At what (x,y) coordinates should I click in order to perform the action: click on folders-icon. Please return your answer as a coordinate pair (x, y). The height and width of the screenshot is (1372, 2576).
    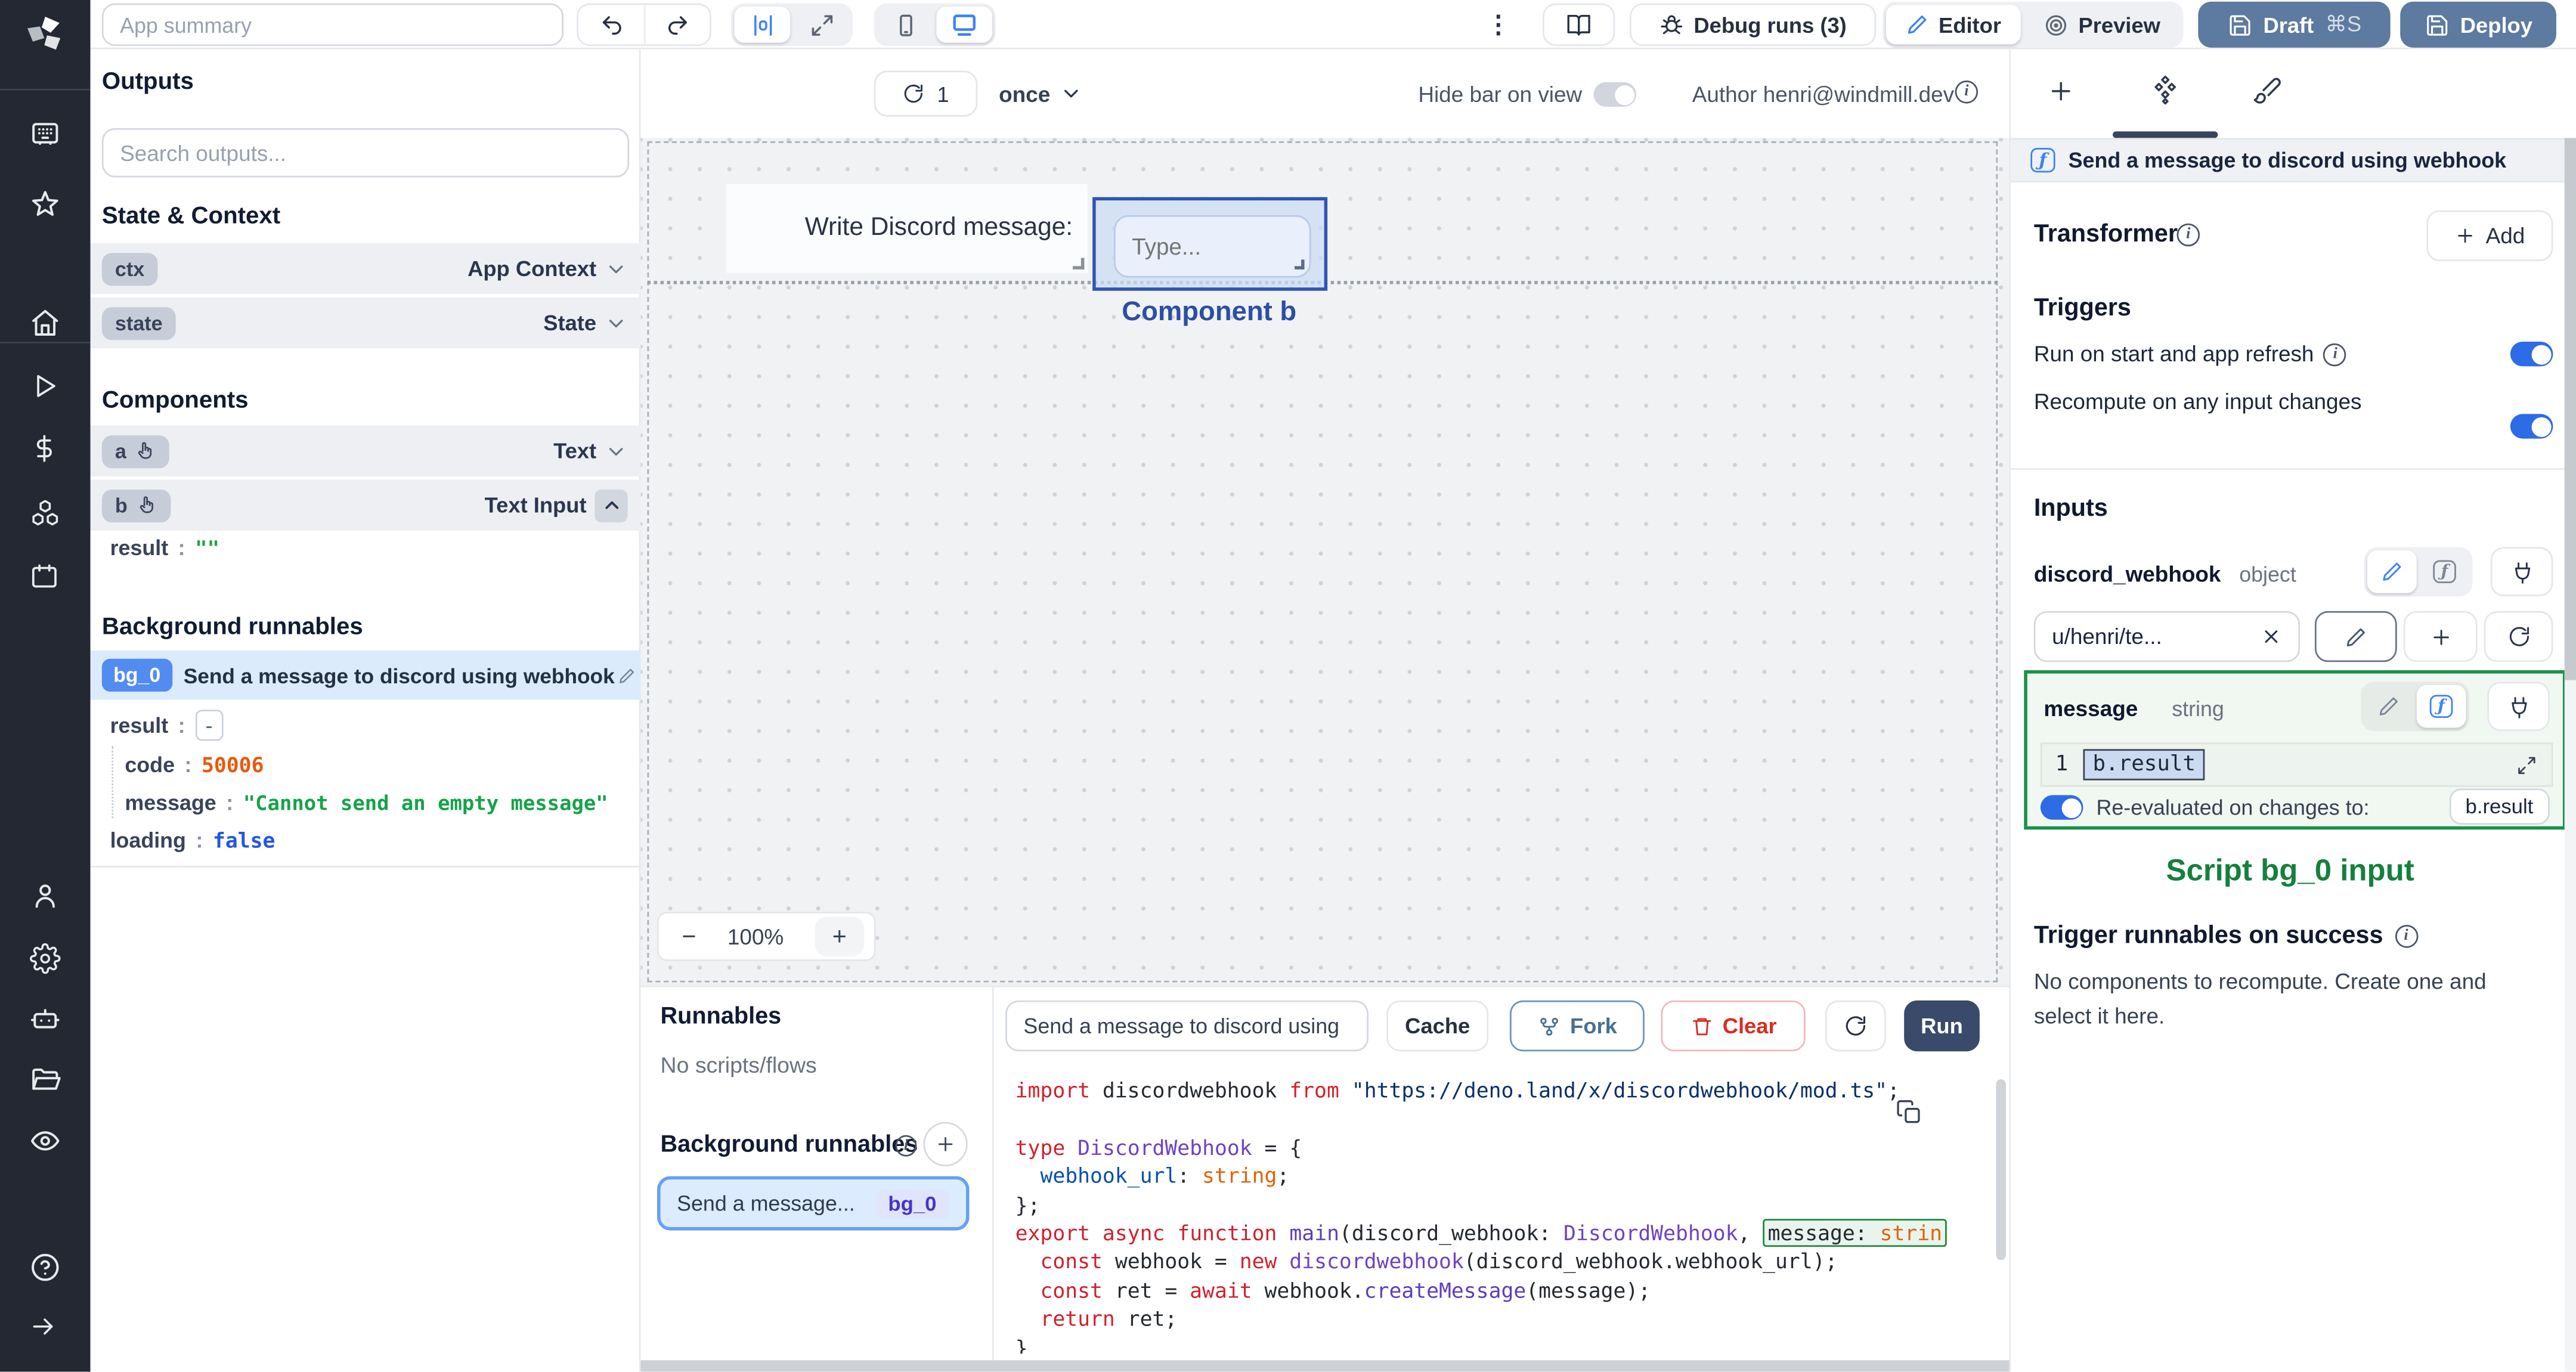
    Looking at the image, I should click on (45, 1079).